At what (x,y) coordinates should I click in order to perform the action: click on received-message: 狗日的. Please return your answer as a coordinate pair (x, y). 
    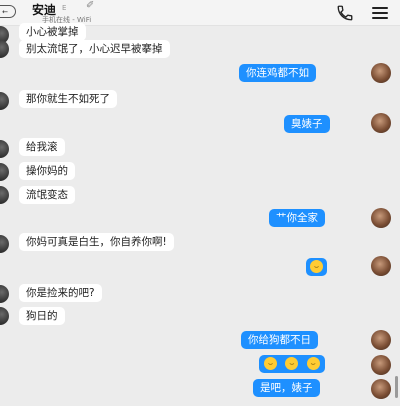
    Looking at the image, I should click on (42, 316).